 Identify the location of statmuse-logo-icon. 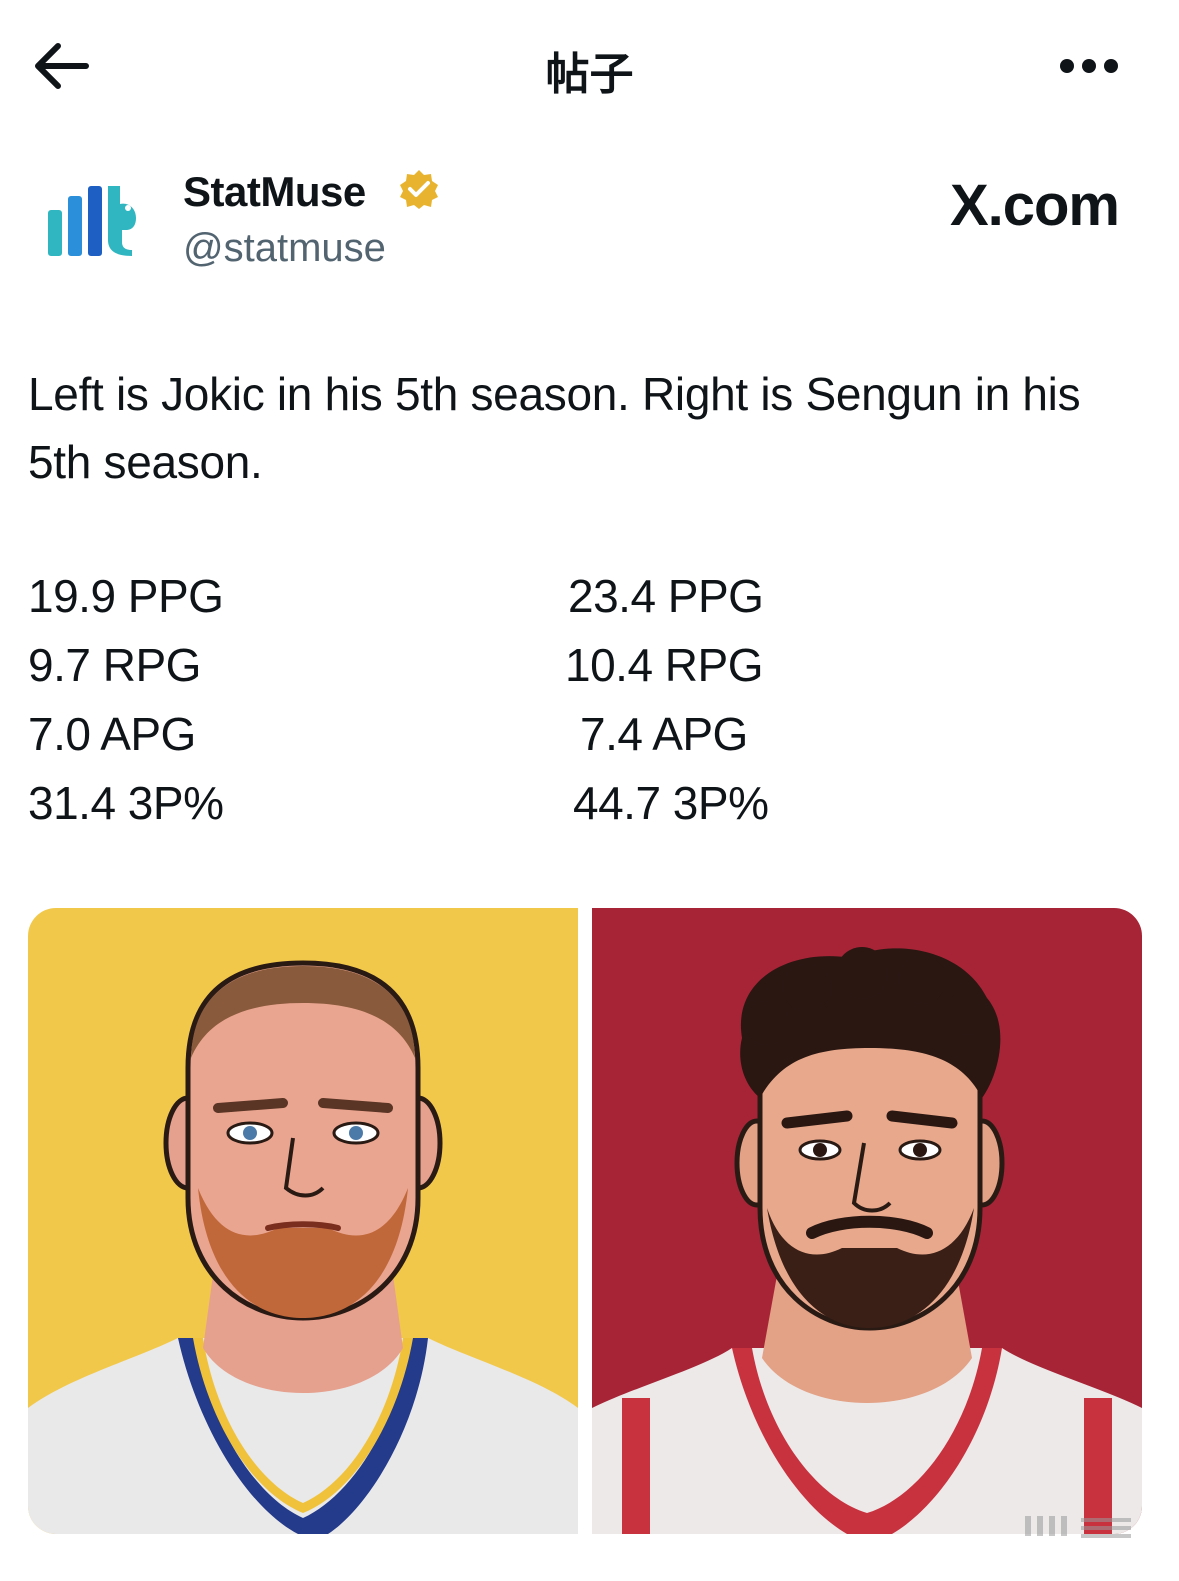
(92, 221).